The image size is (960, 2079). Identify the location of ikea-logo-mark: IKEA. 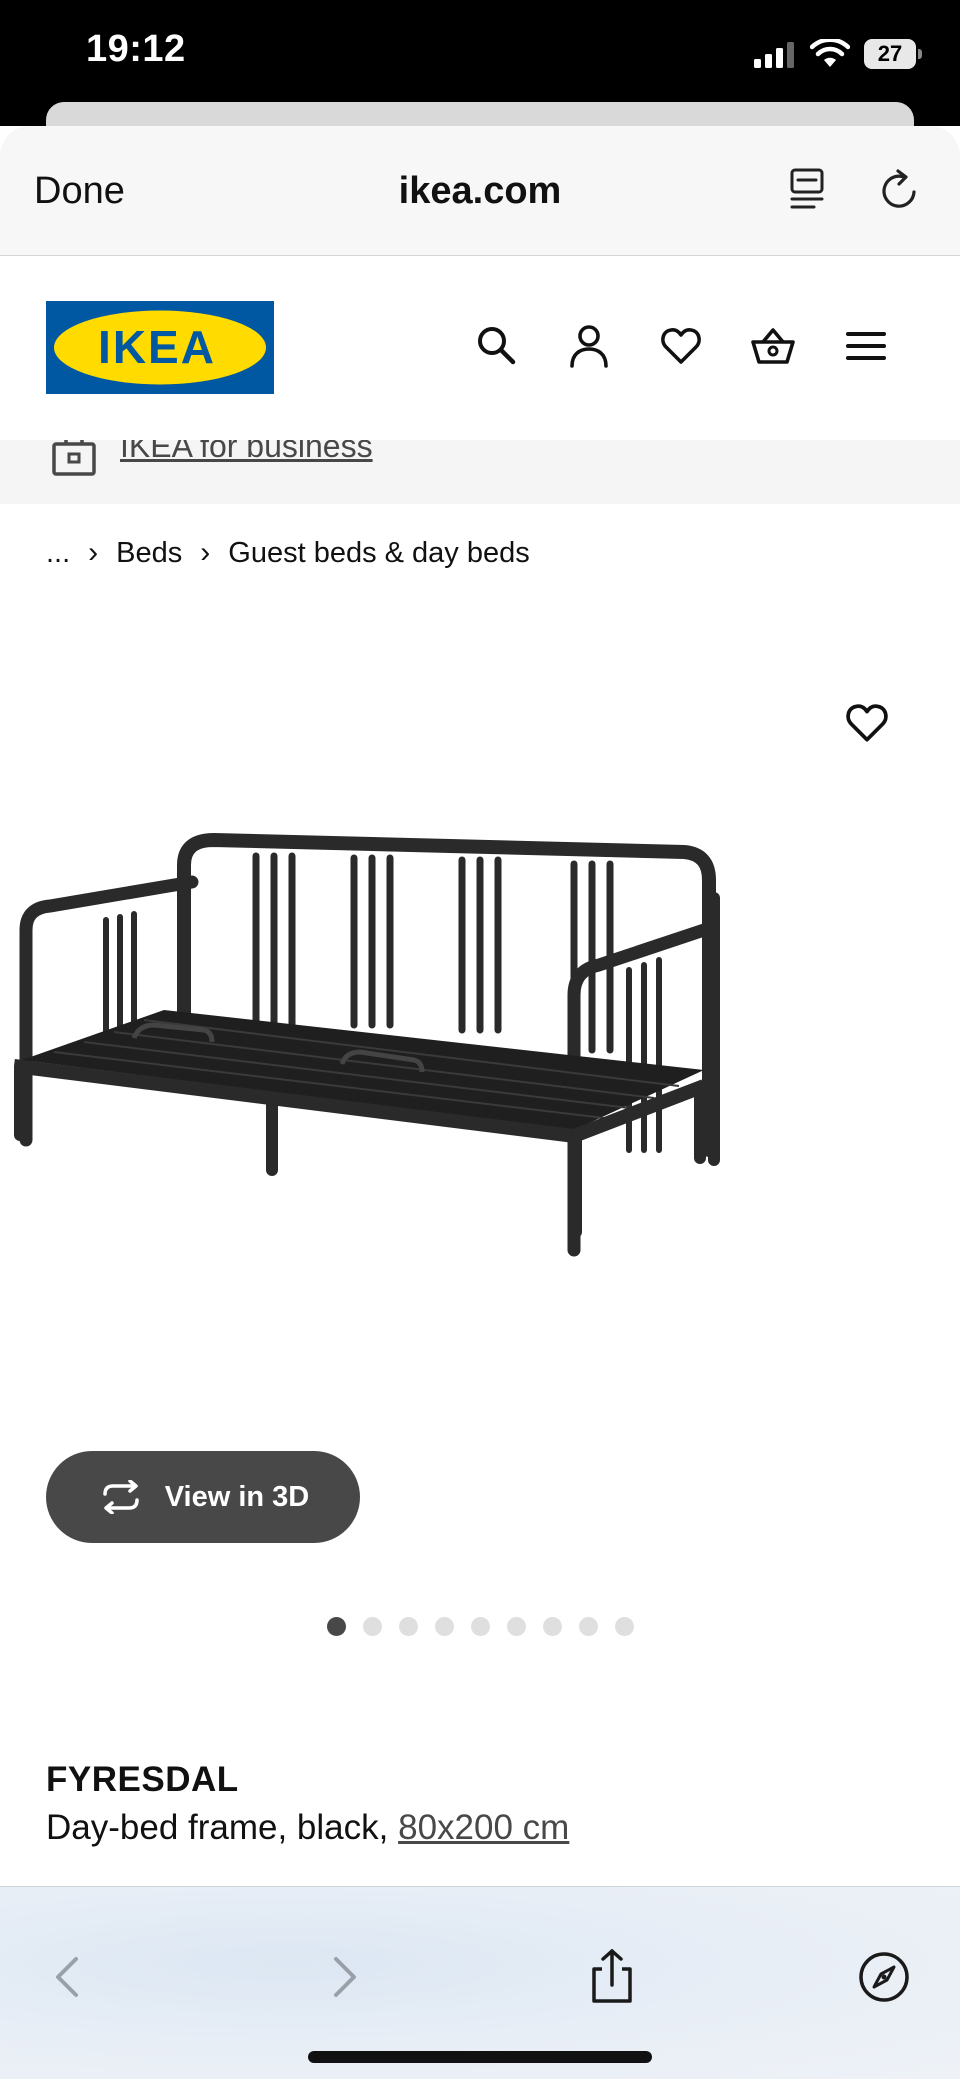
(160, 347).